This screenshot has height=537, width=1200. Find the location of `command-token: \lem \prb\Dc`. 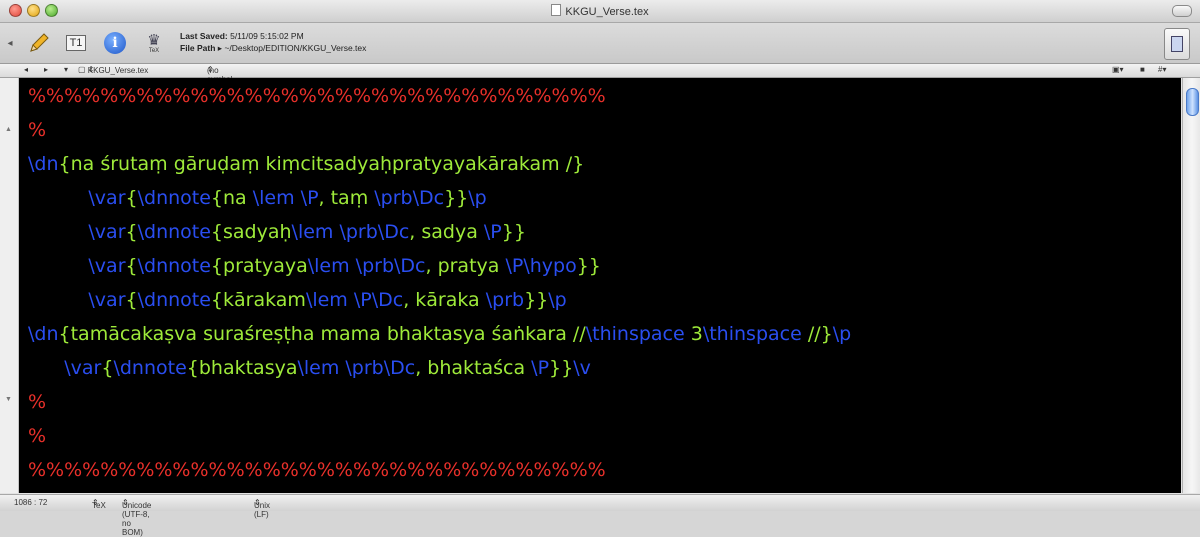

command-token: \lem \prb\Dc is located at coordinates (350, 232).